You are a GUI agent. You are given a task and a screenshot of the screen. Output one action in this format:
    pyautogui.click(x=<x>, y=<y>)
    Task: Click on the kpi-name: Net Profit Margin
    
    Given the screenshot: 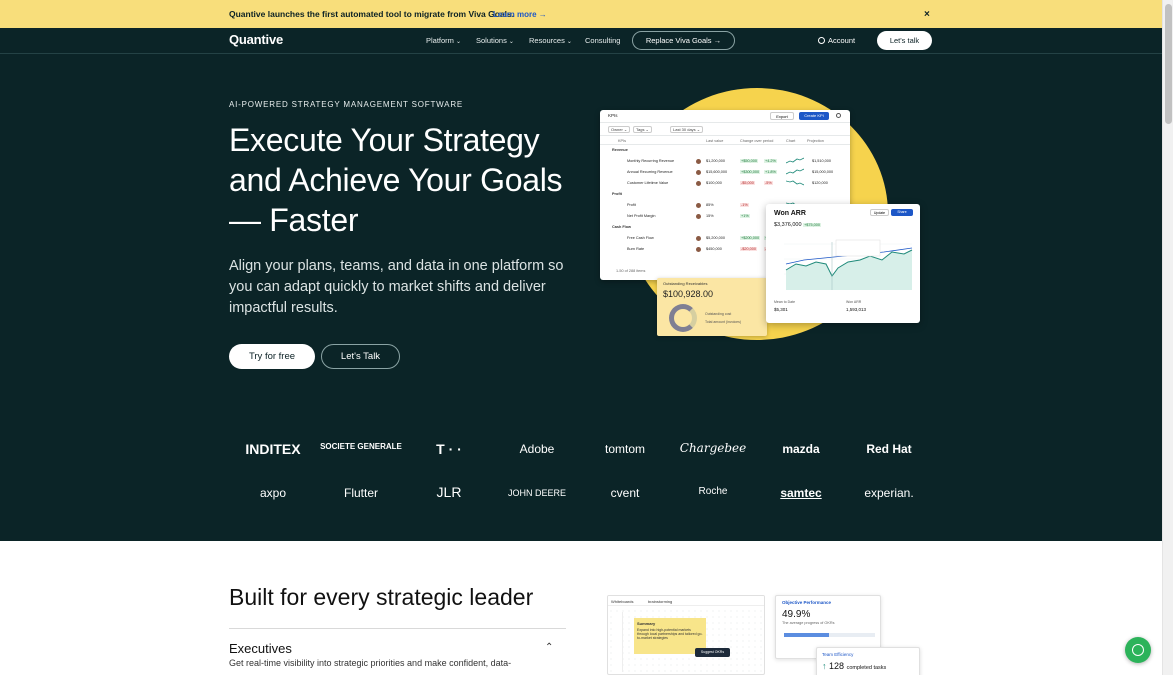 What is the action you would take?
    pyautogui.click(x=641, y=216)
    